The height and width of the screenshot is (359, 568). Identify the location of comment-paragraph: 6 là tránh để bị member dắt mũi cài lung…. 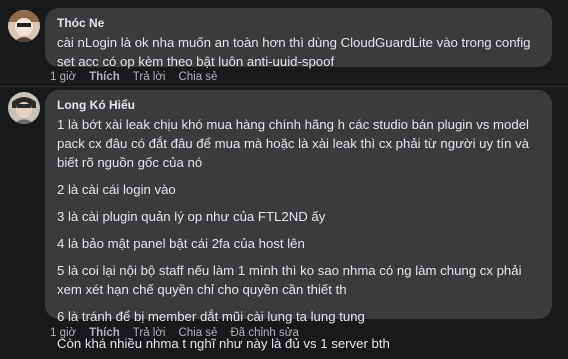
(211, 316).